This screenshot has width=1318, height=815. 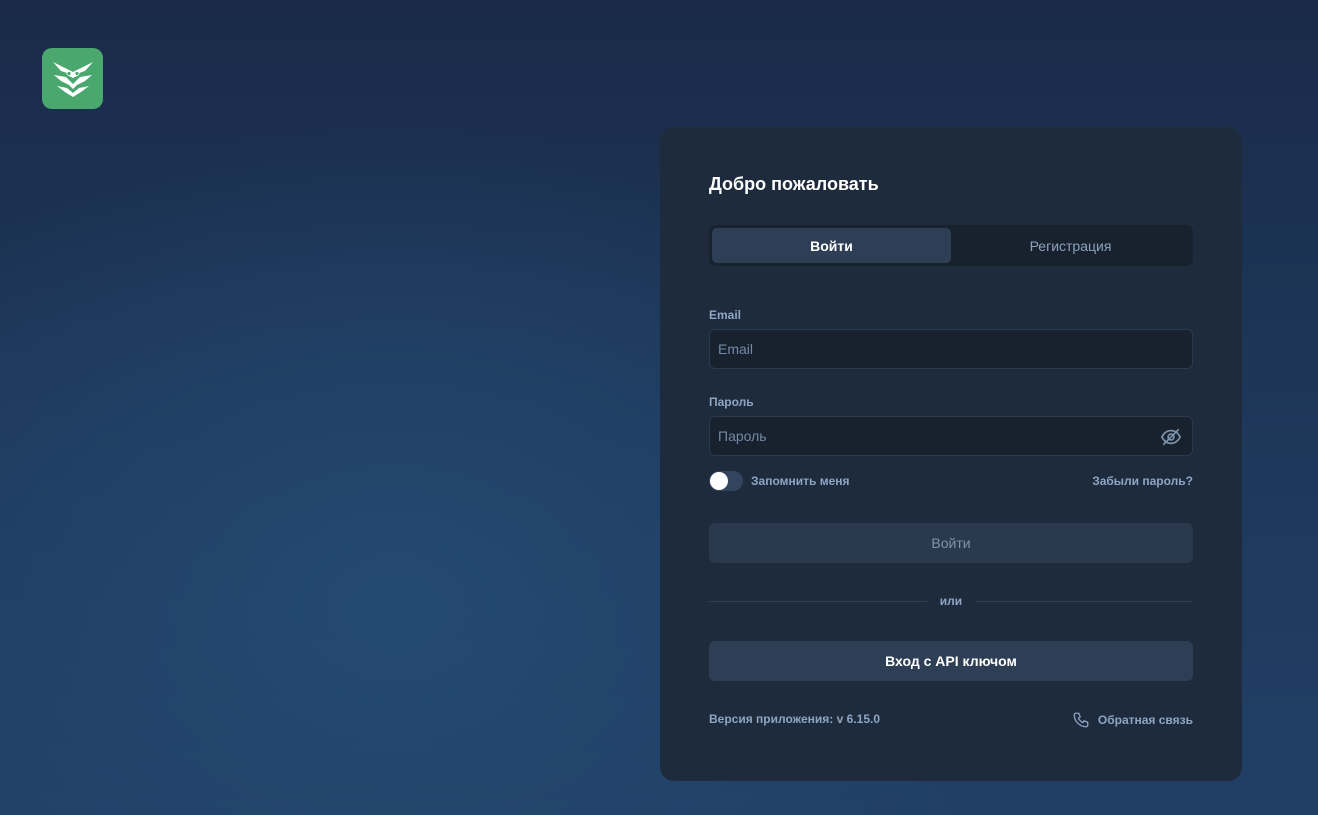 What do you see at coordinates (1145, 720) in the screenshot?
I see `feedback-label: Обратная связь` at bounding box center [1145, 720].